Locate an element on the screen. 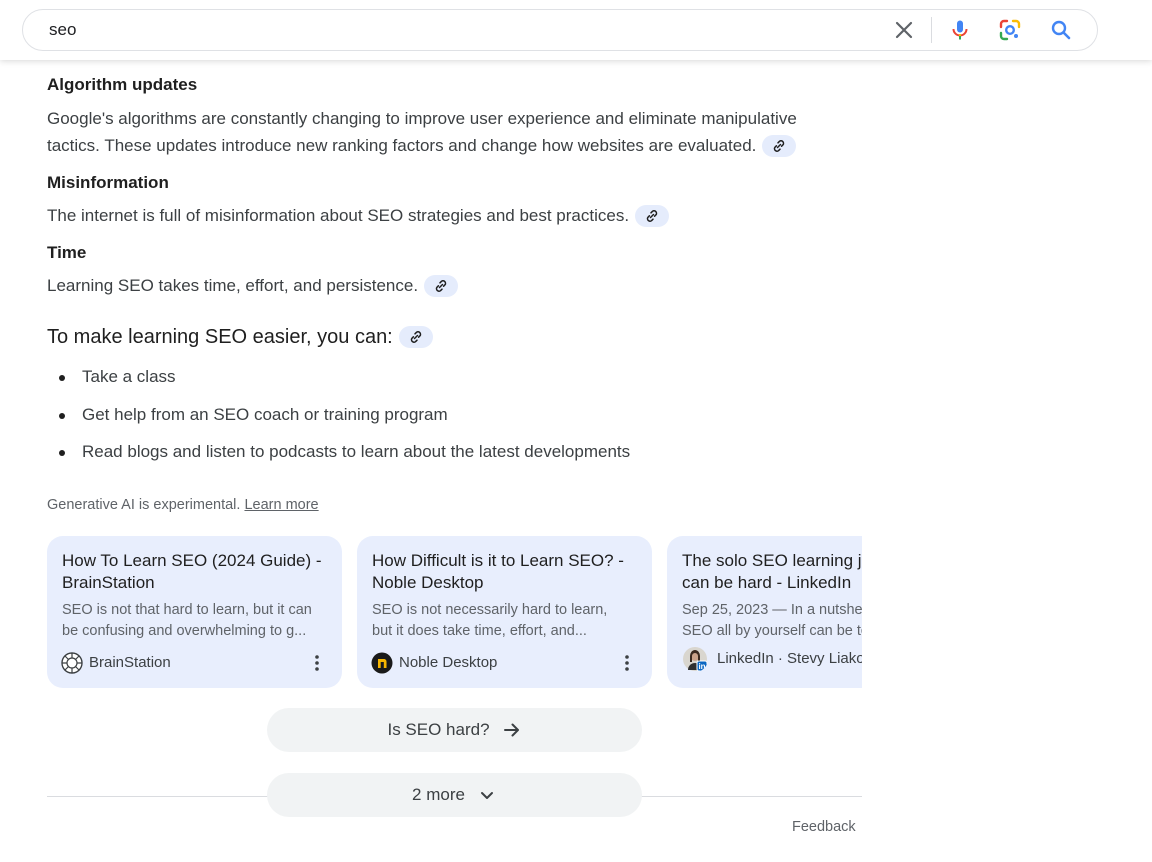  svg-text: in is located at coordinates (701, 666).